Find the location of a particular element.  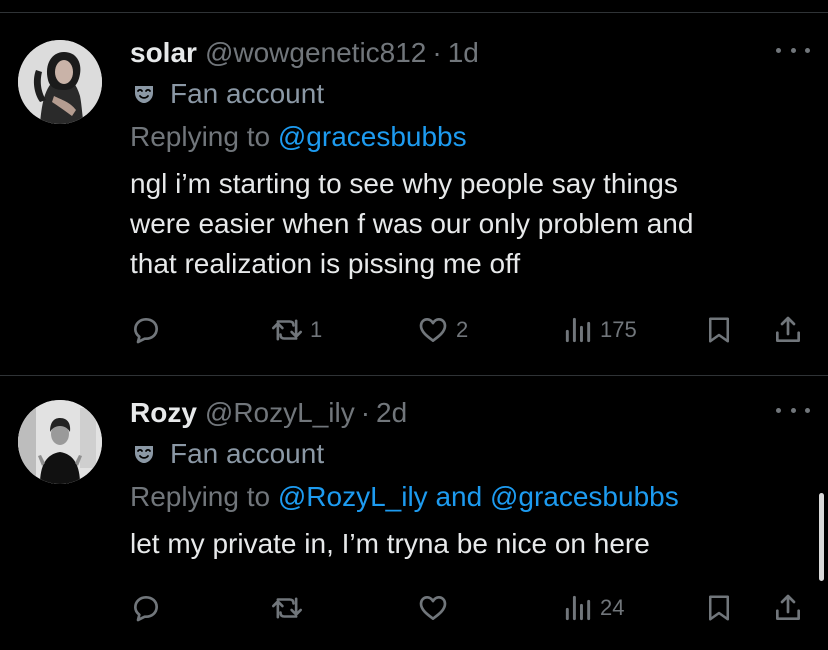

reply-mention: @RozyL_ily is located at coordinates (353, 496).